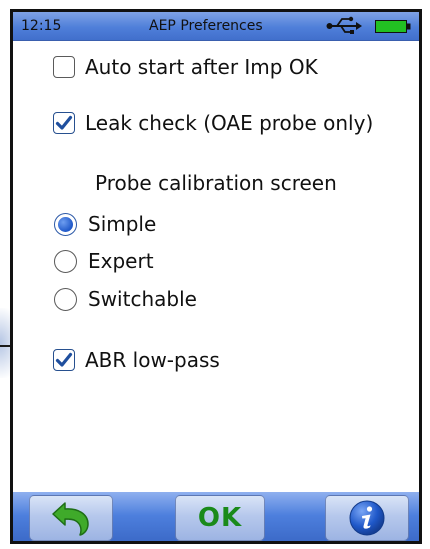 Image resolution: width=430 pixels, height=549 pixels. I want to click on battery-icon, so click(393, 26).